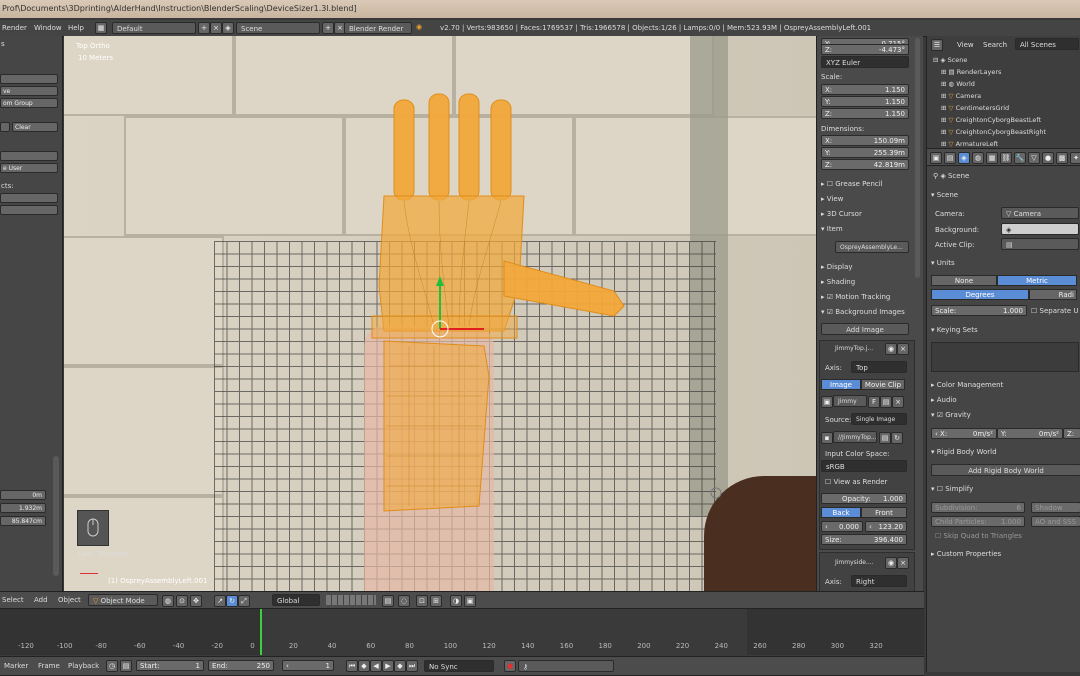  What do you see at coordinates (1037, 280) in the screenshot?
I see `unit-metric-button: Metric` at bounding box center [1037, 280].